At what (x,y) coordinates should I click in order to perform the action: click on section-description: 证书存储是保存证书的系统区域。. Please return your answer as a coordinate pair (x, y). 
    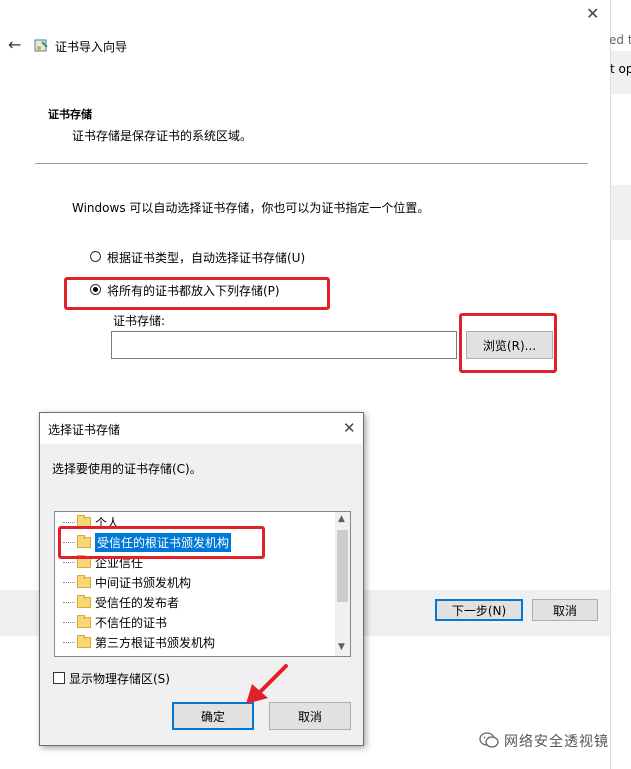
    Looking at the image, I should click on (162, 136).